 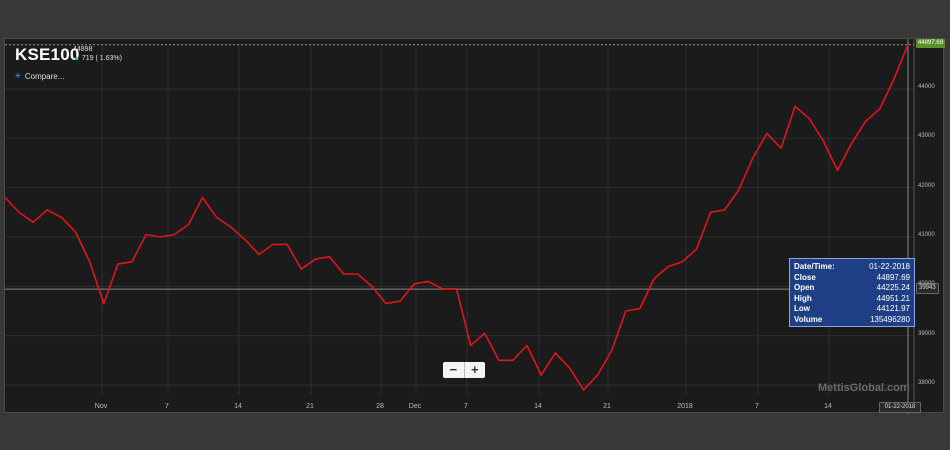 I want to click on zoom-out-button: −, so click(x=453, y=370).